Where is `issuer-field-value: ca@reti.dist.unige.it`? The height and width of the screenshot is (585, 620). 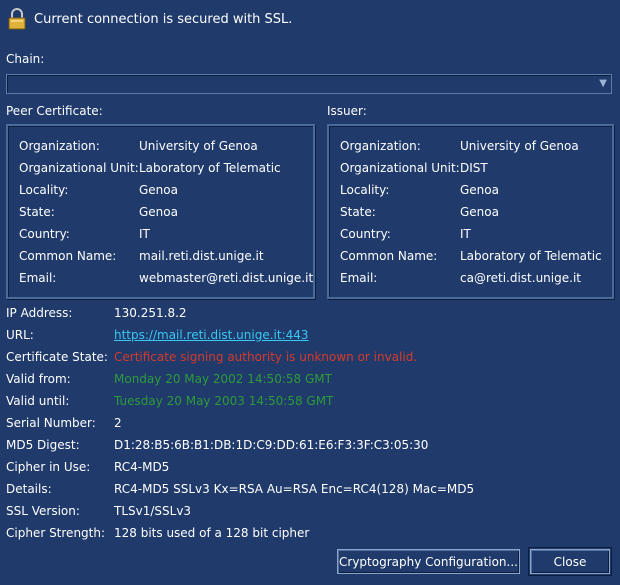
issuer-field-value: ca@reti.dist.unige.it is located at coordinates (520, 278).